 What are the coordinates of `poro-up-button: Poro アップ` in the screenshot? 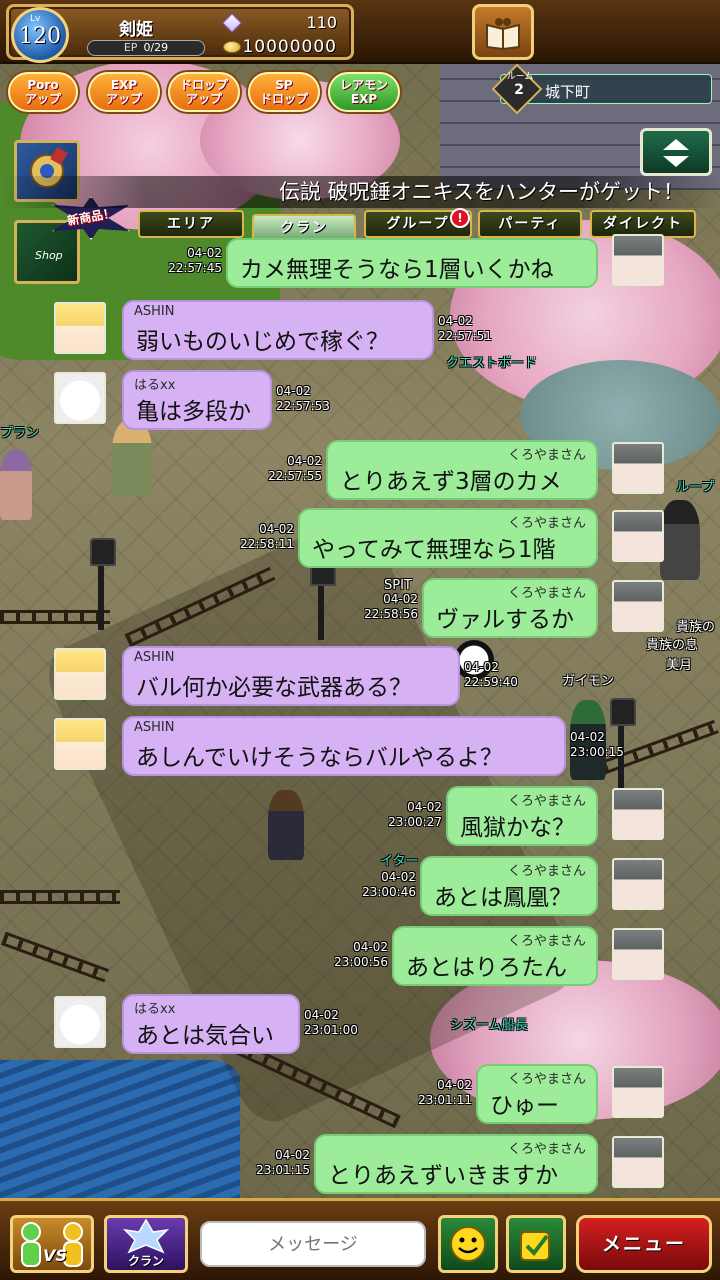 It's located at (43, 92).